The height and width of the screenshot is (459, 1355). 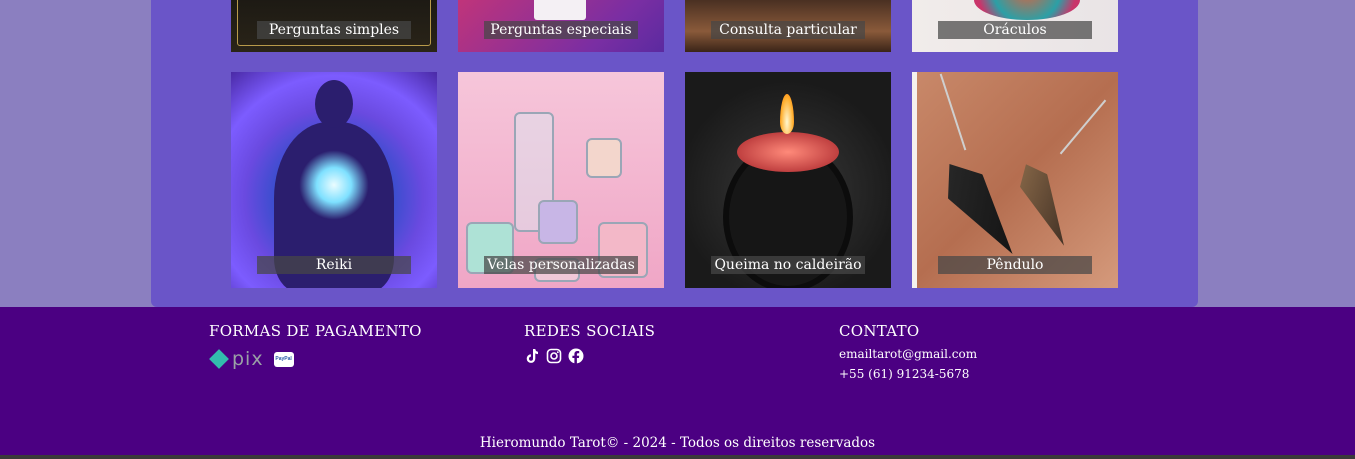 I want to click on tiktok-icon, so click(x=532, y=356).